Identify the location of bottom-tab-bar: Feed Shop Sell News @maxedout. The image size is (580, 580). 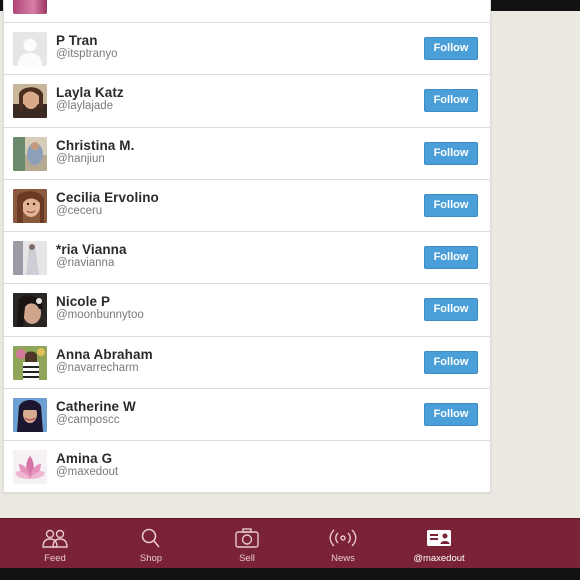
(290, 543).